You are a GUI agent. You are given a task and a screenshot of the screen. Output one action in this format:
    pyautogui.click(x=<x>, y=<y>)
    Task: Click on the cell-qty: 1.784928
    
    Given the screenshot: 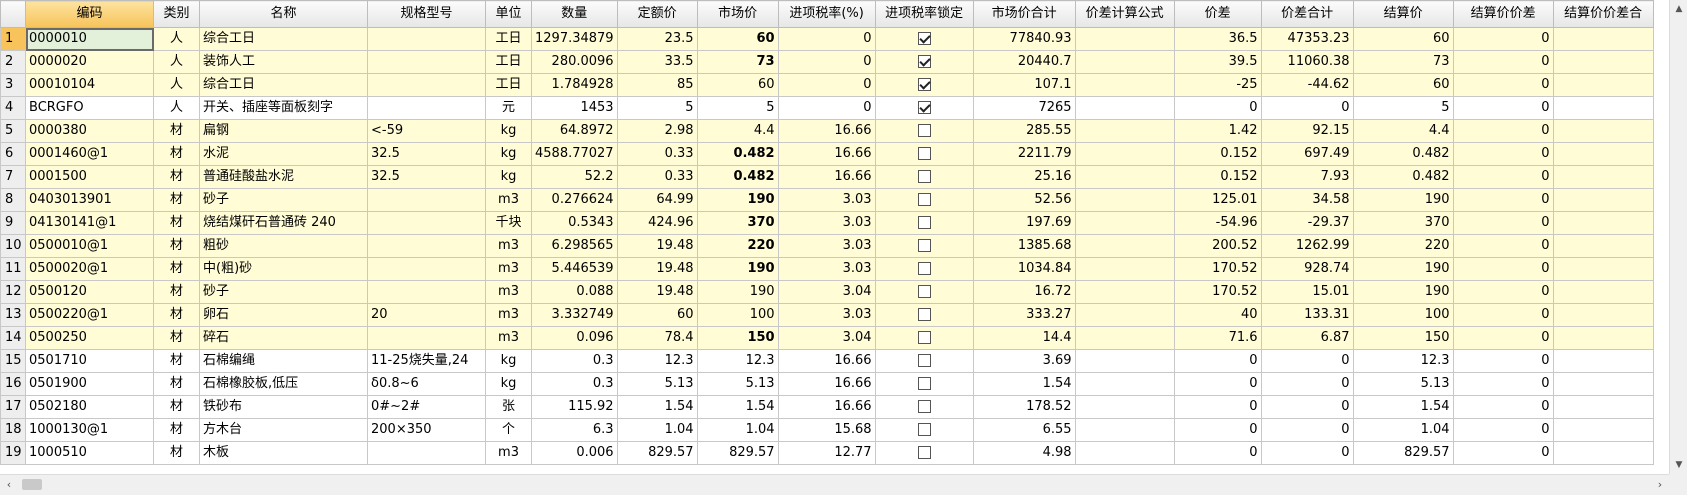 What is the action you would take?
    pyautogui.click(x=574, y=85)
    